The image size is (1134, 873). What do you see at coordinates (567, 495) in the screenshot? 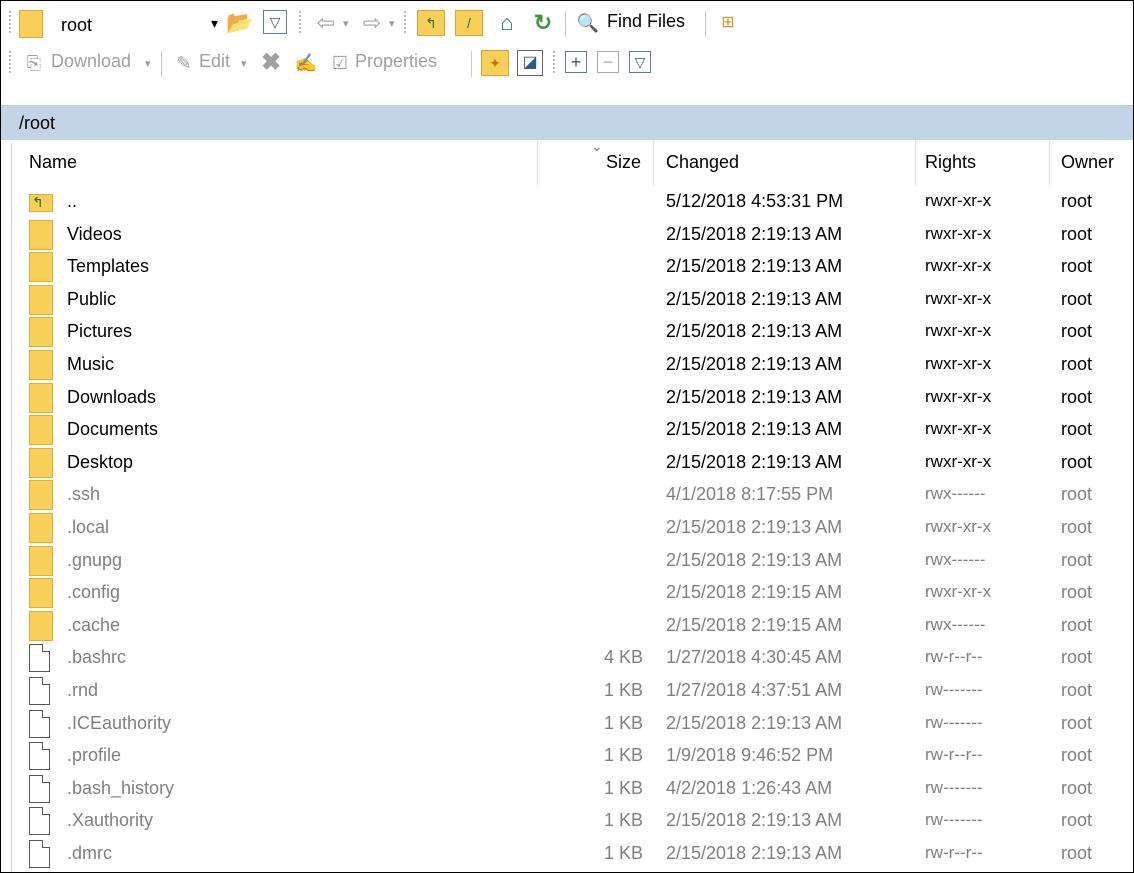
I see `table-row: .ssh 4/1/2018 8:17:55 PM rwx------ root` at bounding box center [567, 495].